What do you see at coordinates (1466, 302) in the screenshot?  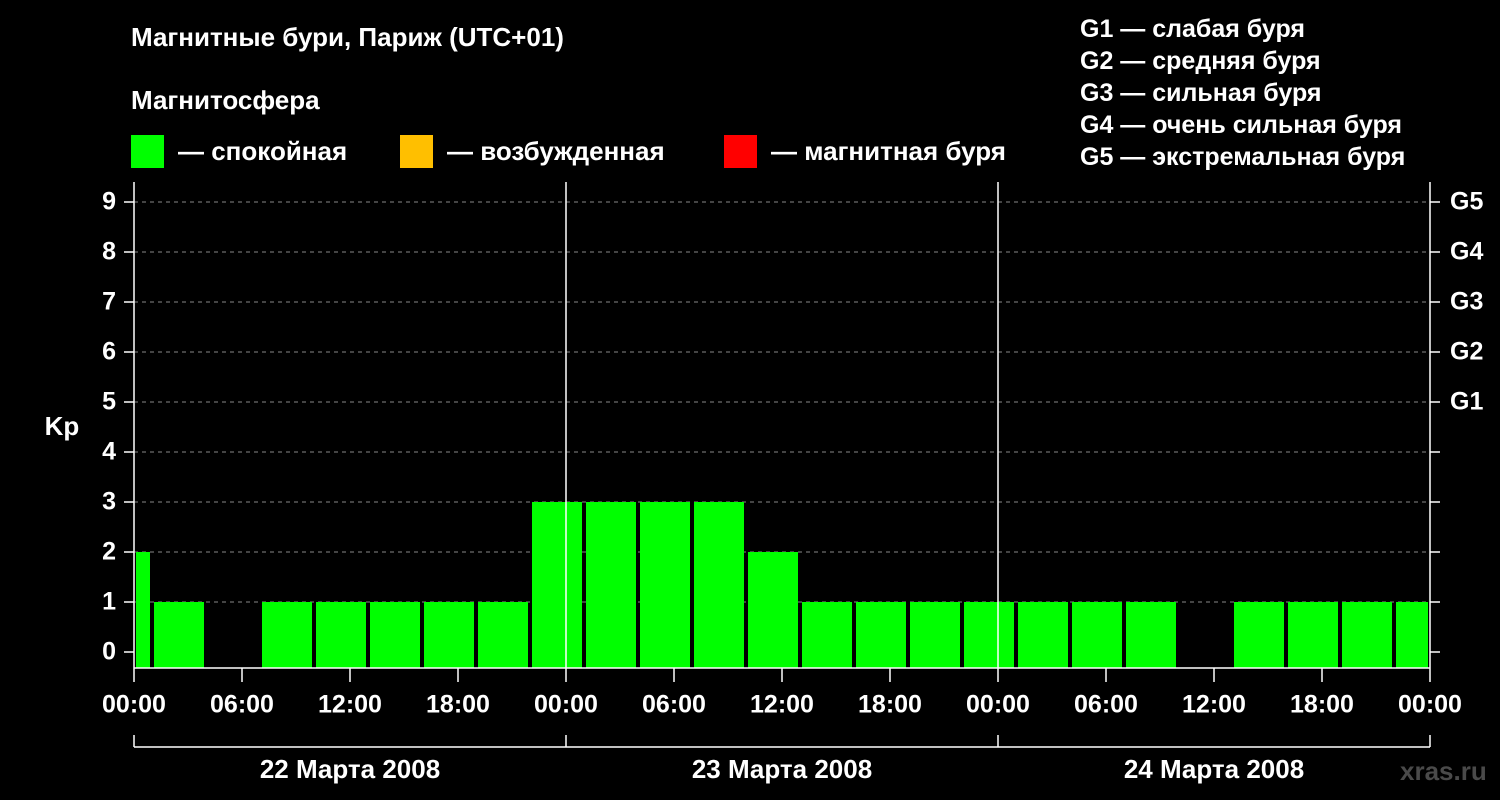 I see `g-tick-label: G3` at bounding box center [1466, 302].